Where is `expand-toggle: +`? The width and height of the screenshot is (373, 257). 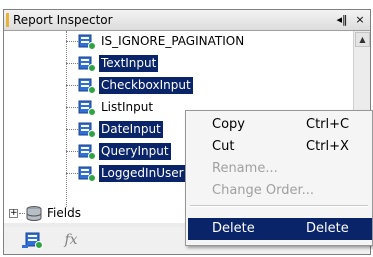
expand-toggle: + is located at coordinates (13, 213).